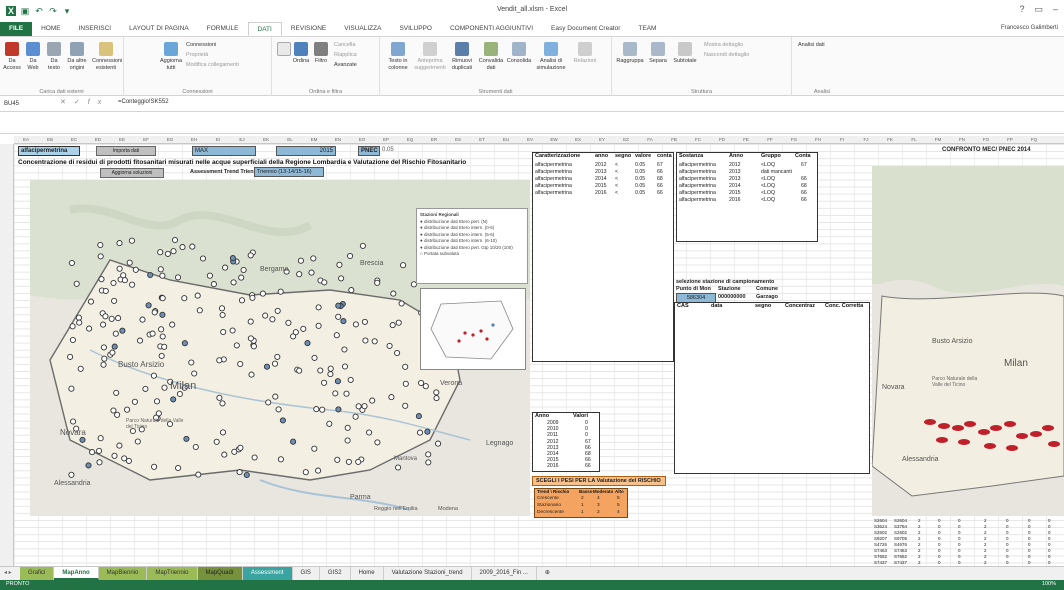 The image size is (1064, 590). I want to click on column-header: FO, so click(986, 139).